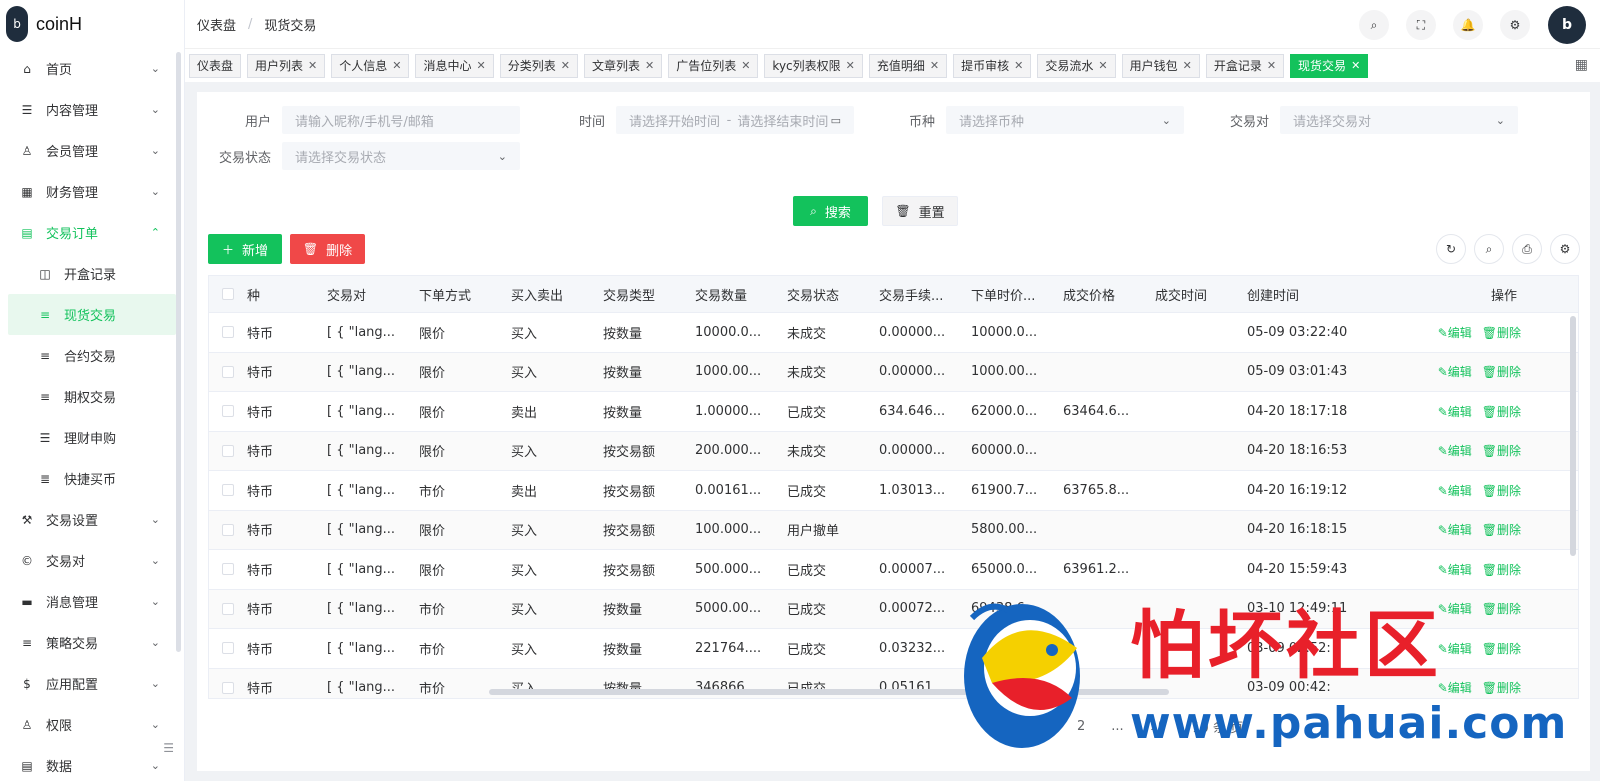 Image resolution: width=1600 pixels, height=781 pixels. Describe the element at coordinates (215, 65) in the screenshot. I see `tab-0: 仪表盘` at that location.